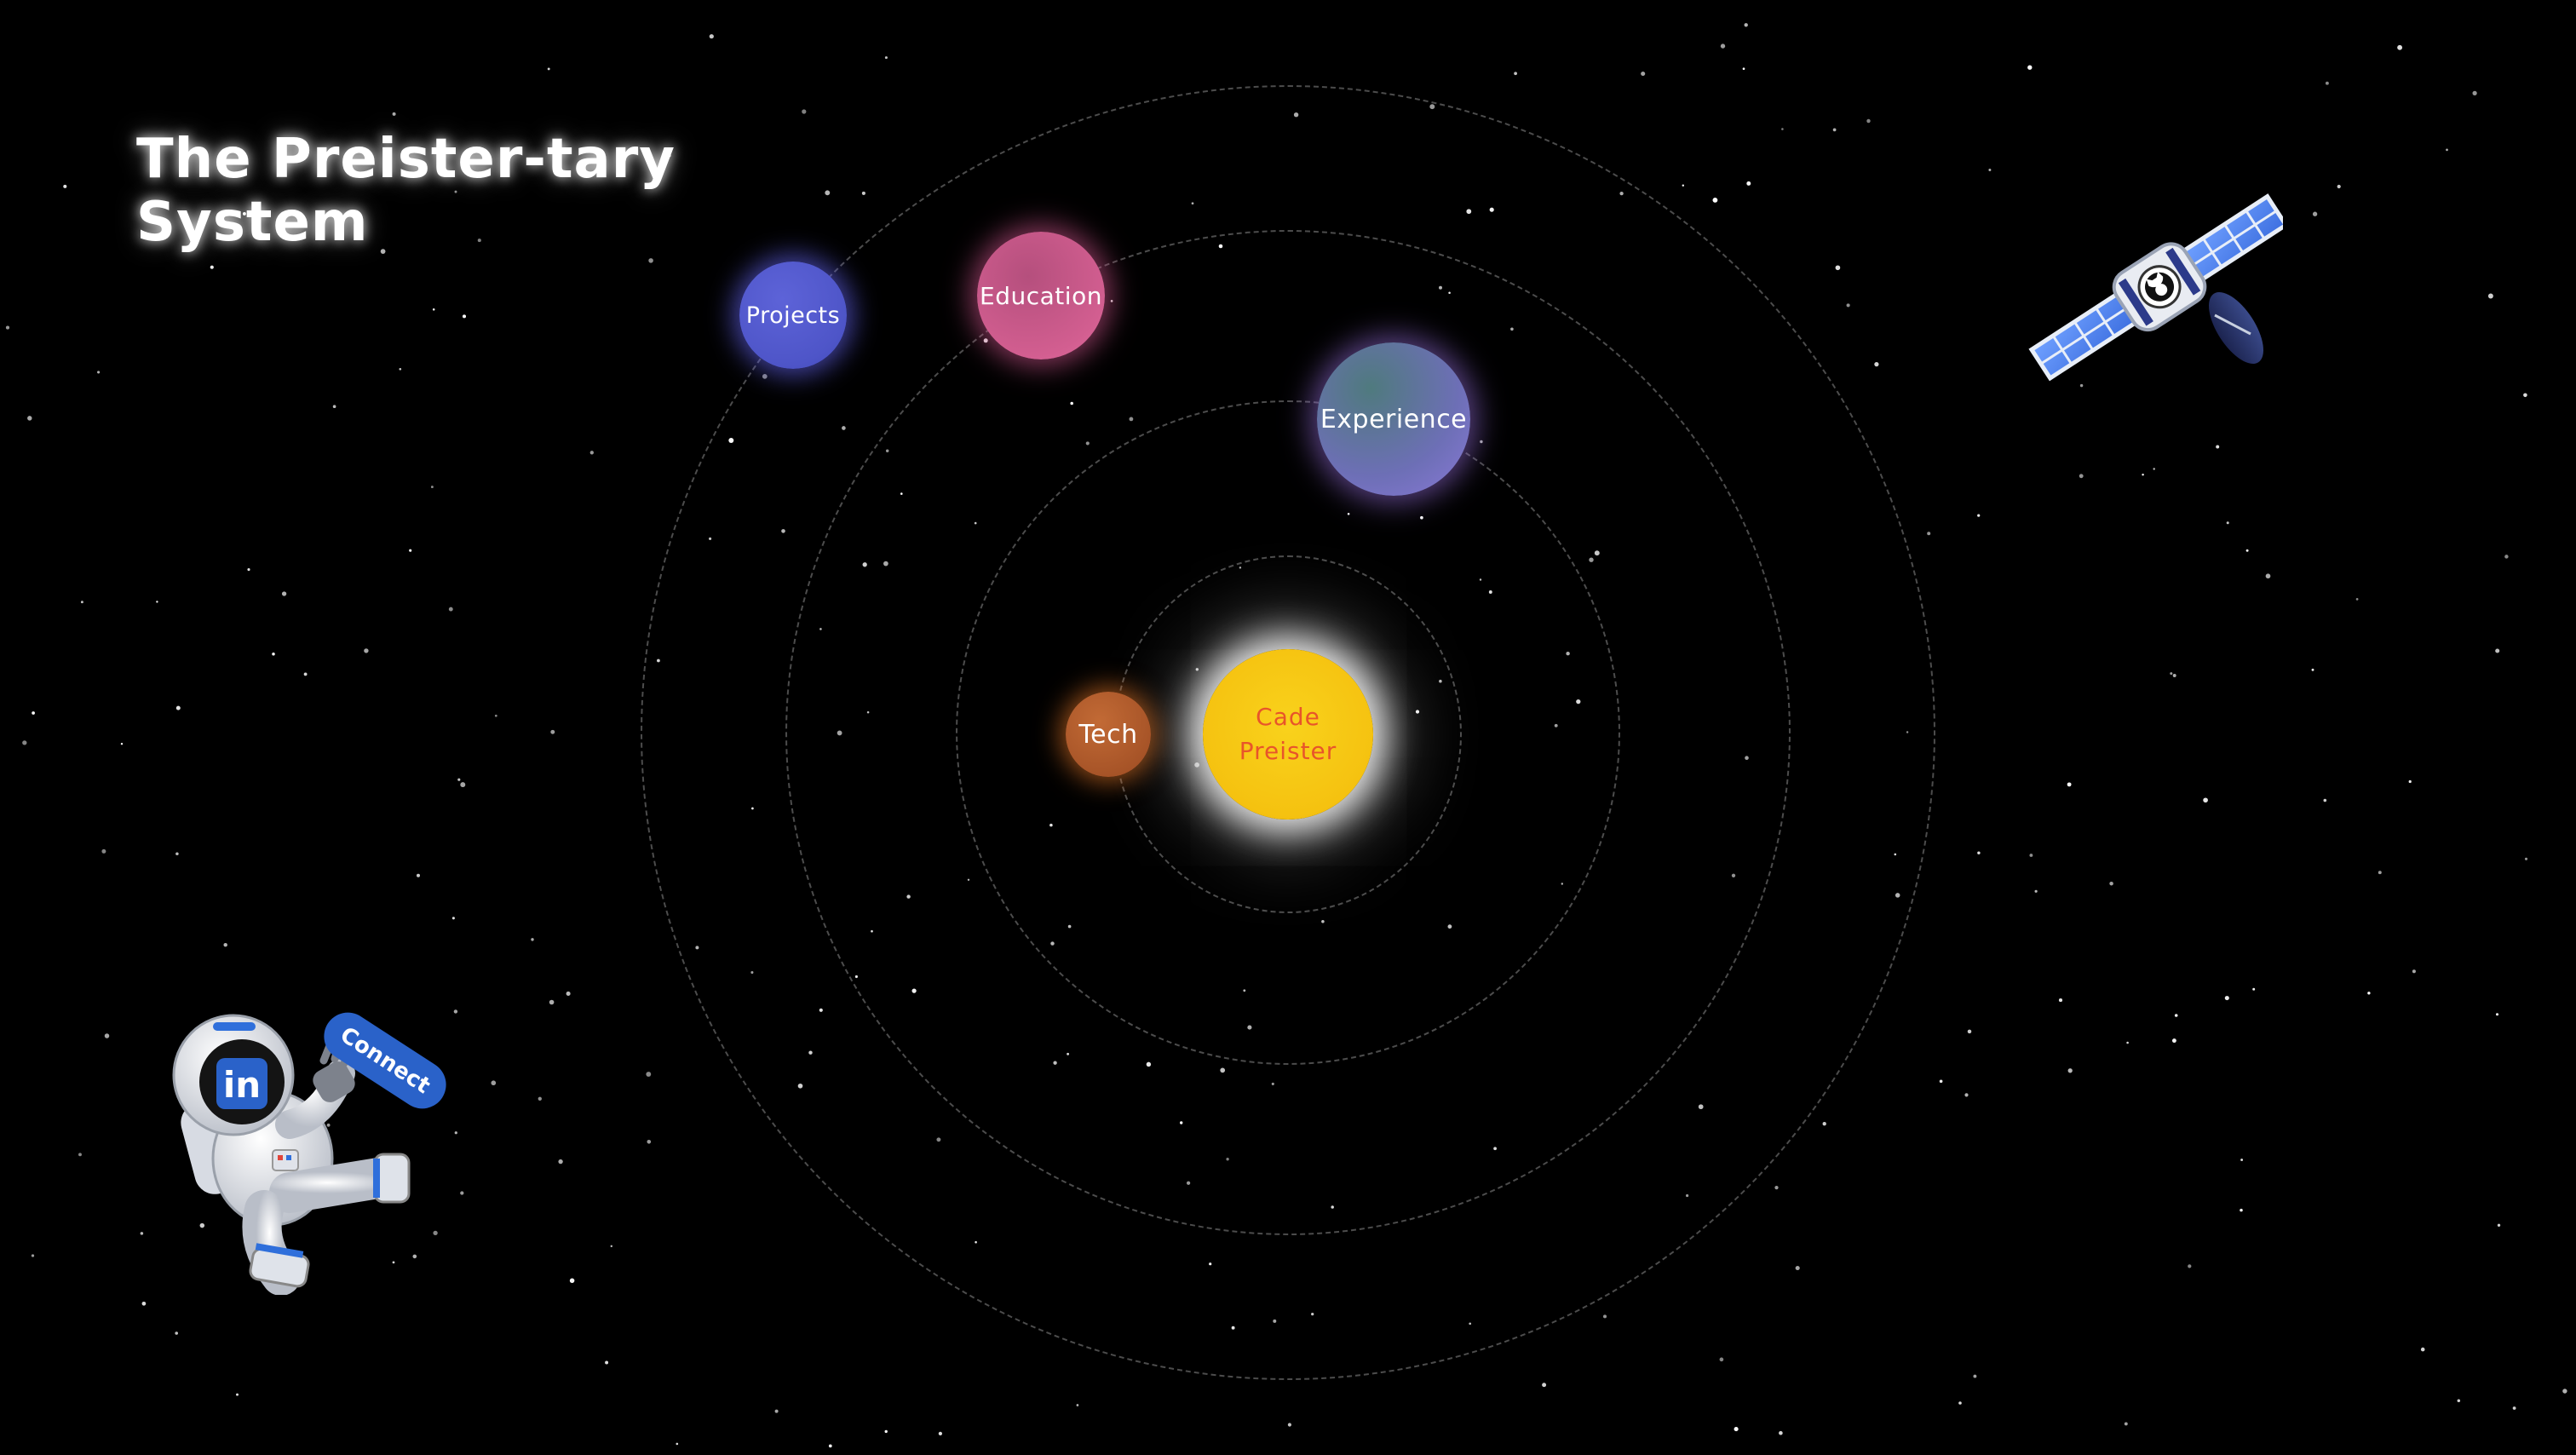  I want to click on planet-tech: Tech, so click(1108, 734).